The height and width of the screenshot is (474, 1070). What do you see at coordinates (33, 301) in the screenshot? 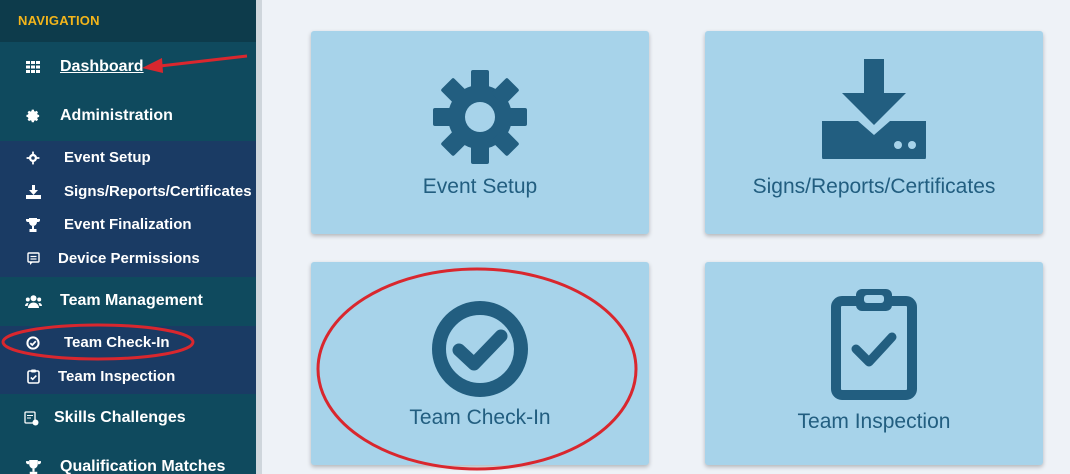
I see `users-icon` at bounding box center [33, 301].